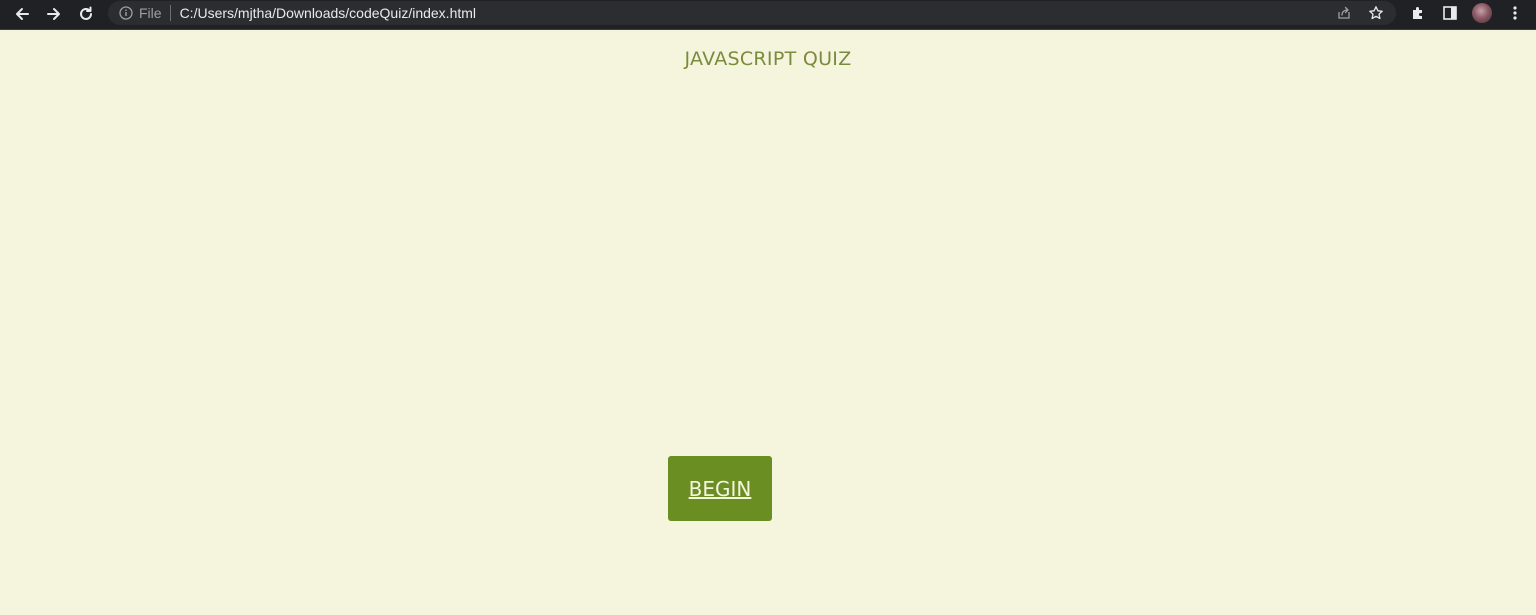  I want to click on page-title: JAVASCRIPT QUIZ, so click(768, 59).